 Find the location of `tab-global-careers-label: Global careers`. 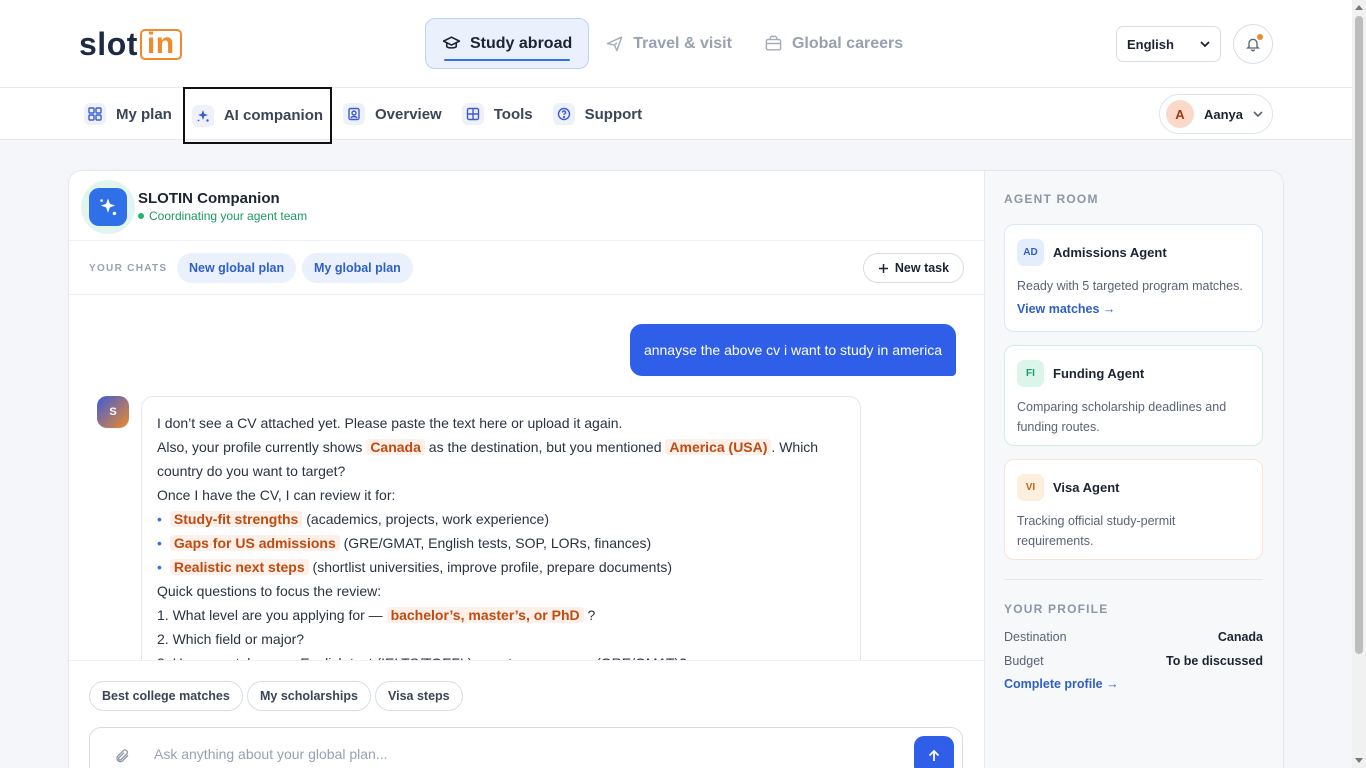

tab-global-careers-label: Global careers is located at coordinates (847, 43).